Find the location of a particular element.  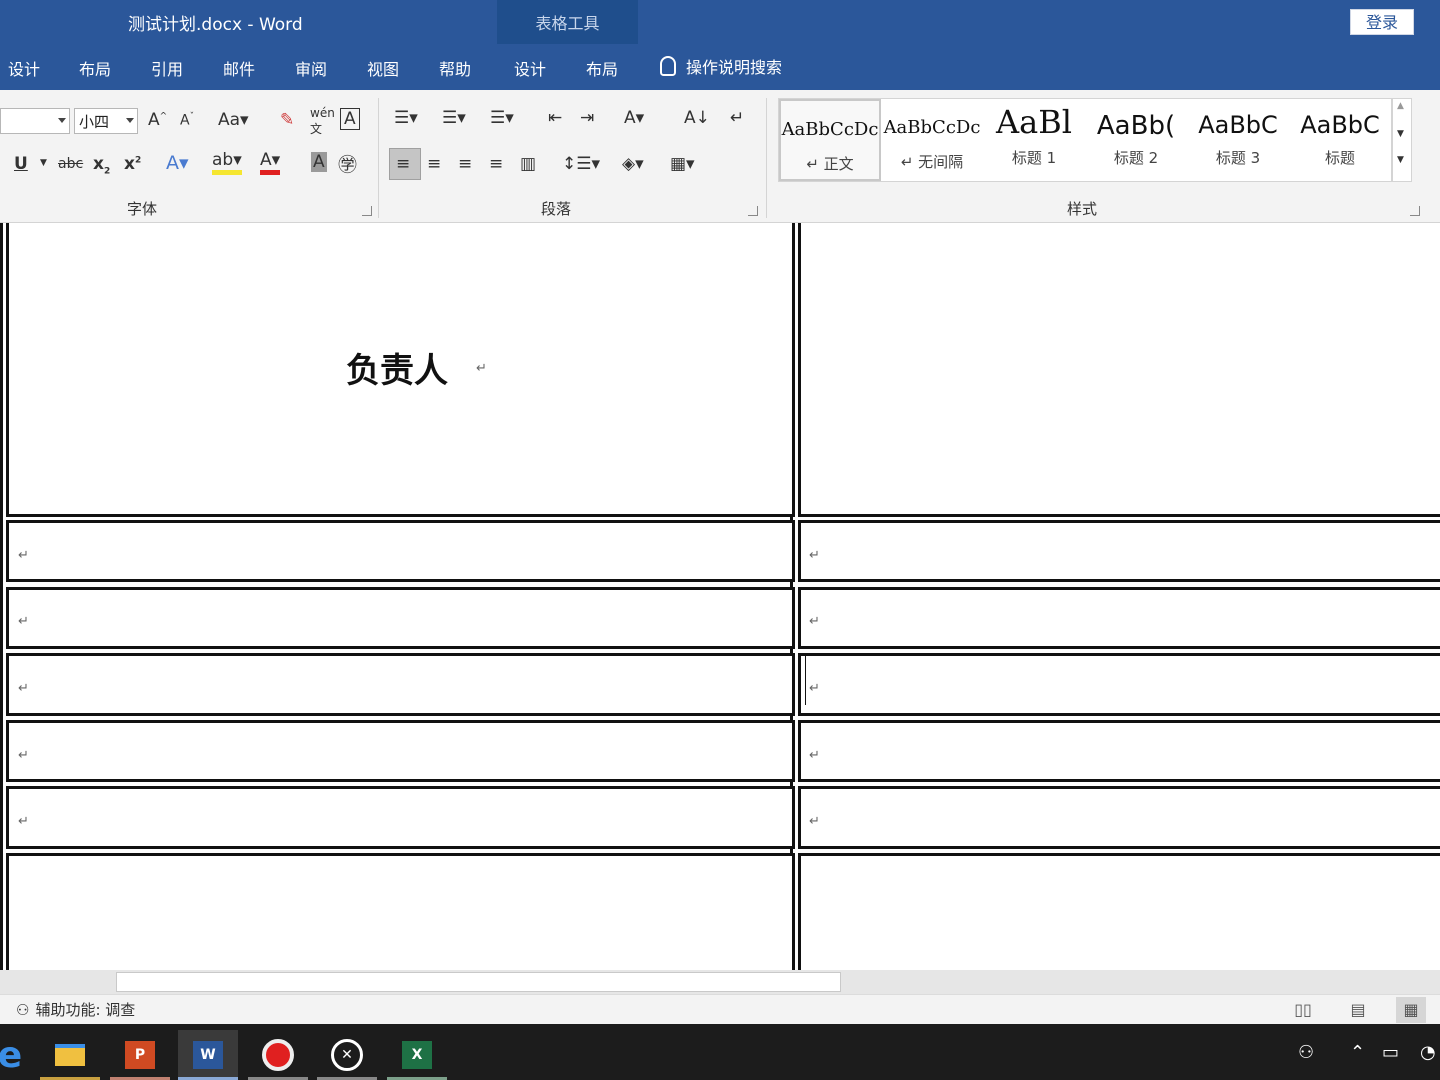

web-layout-icon: ▦ is located at coordinates (1411, 1010).